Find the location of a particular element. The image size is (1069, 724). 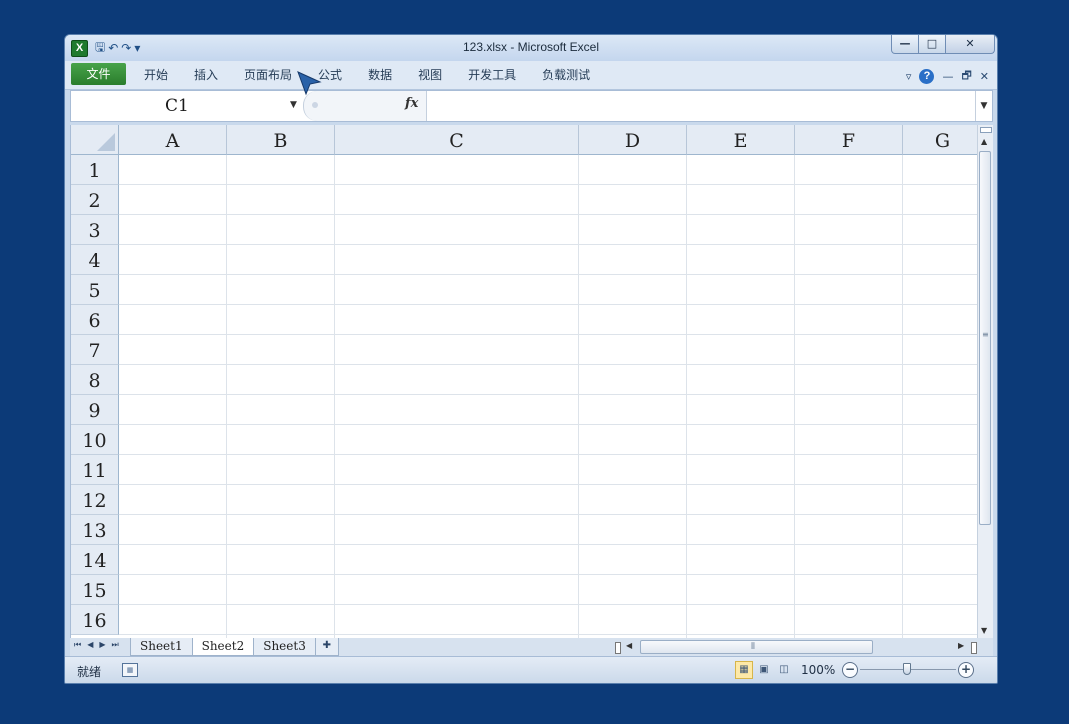

scroll-up-arrow-icon: ▲ is located at coordinates (984, 141).